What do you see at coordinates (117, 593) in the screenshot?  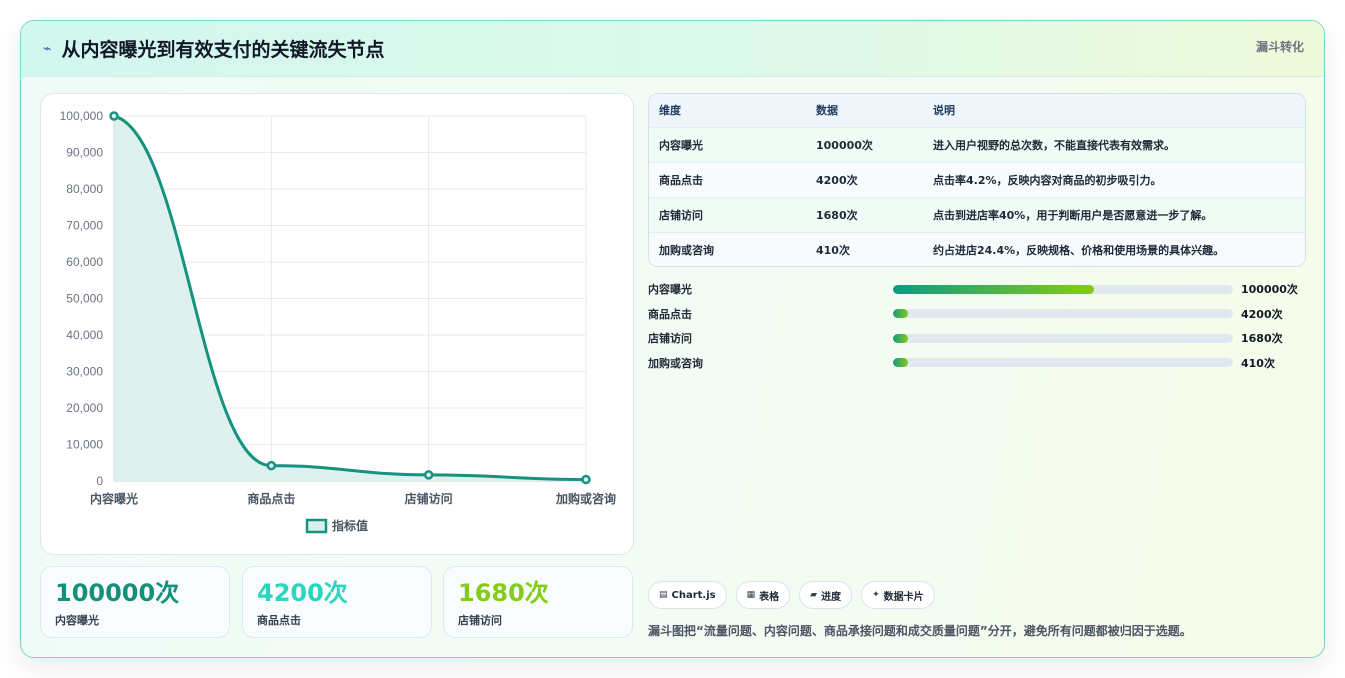 I see `stat-value: 100000次` at bounding box center [117, 593].